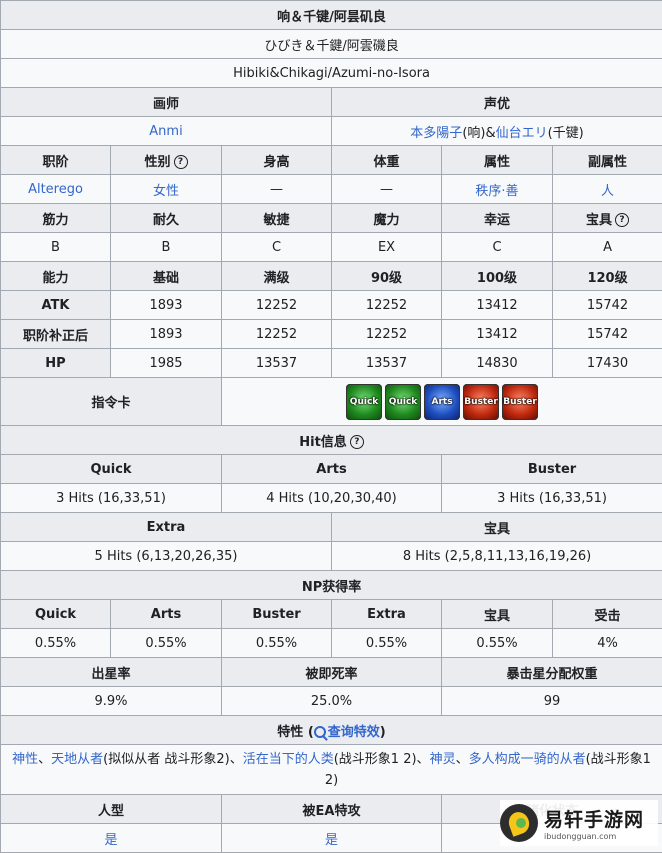 The width and height of the screenshot is (662, 853). I want to click on illustrator-cell: Anmi, so click(166, 131).